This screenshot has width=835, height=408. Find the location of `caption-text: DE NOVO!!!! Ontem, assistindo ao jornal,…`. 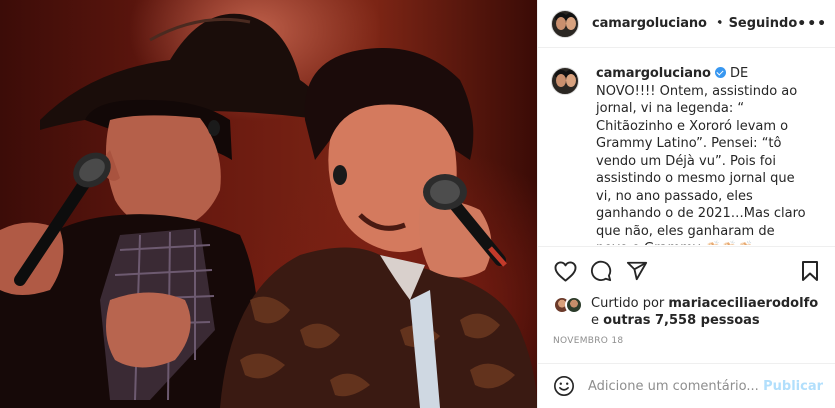

caption-text: DE NOVO!!!! Ontem, assistindo ao jornal,… is located at coordinates (701, 155).